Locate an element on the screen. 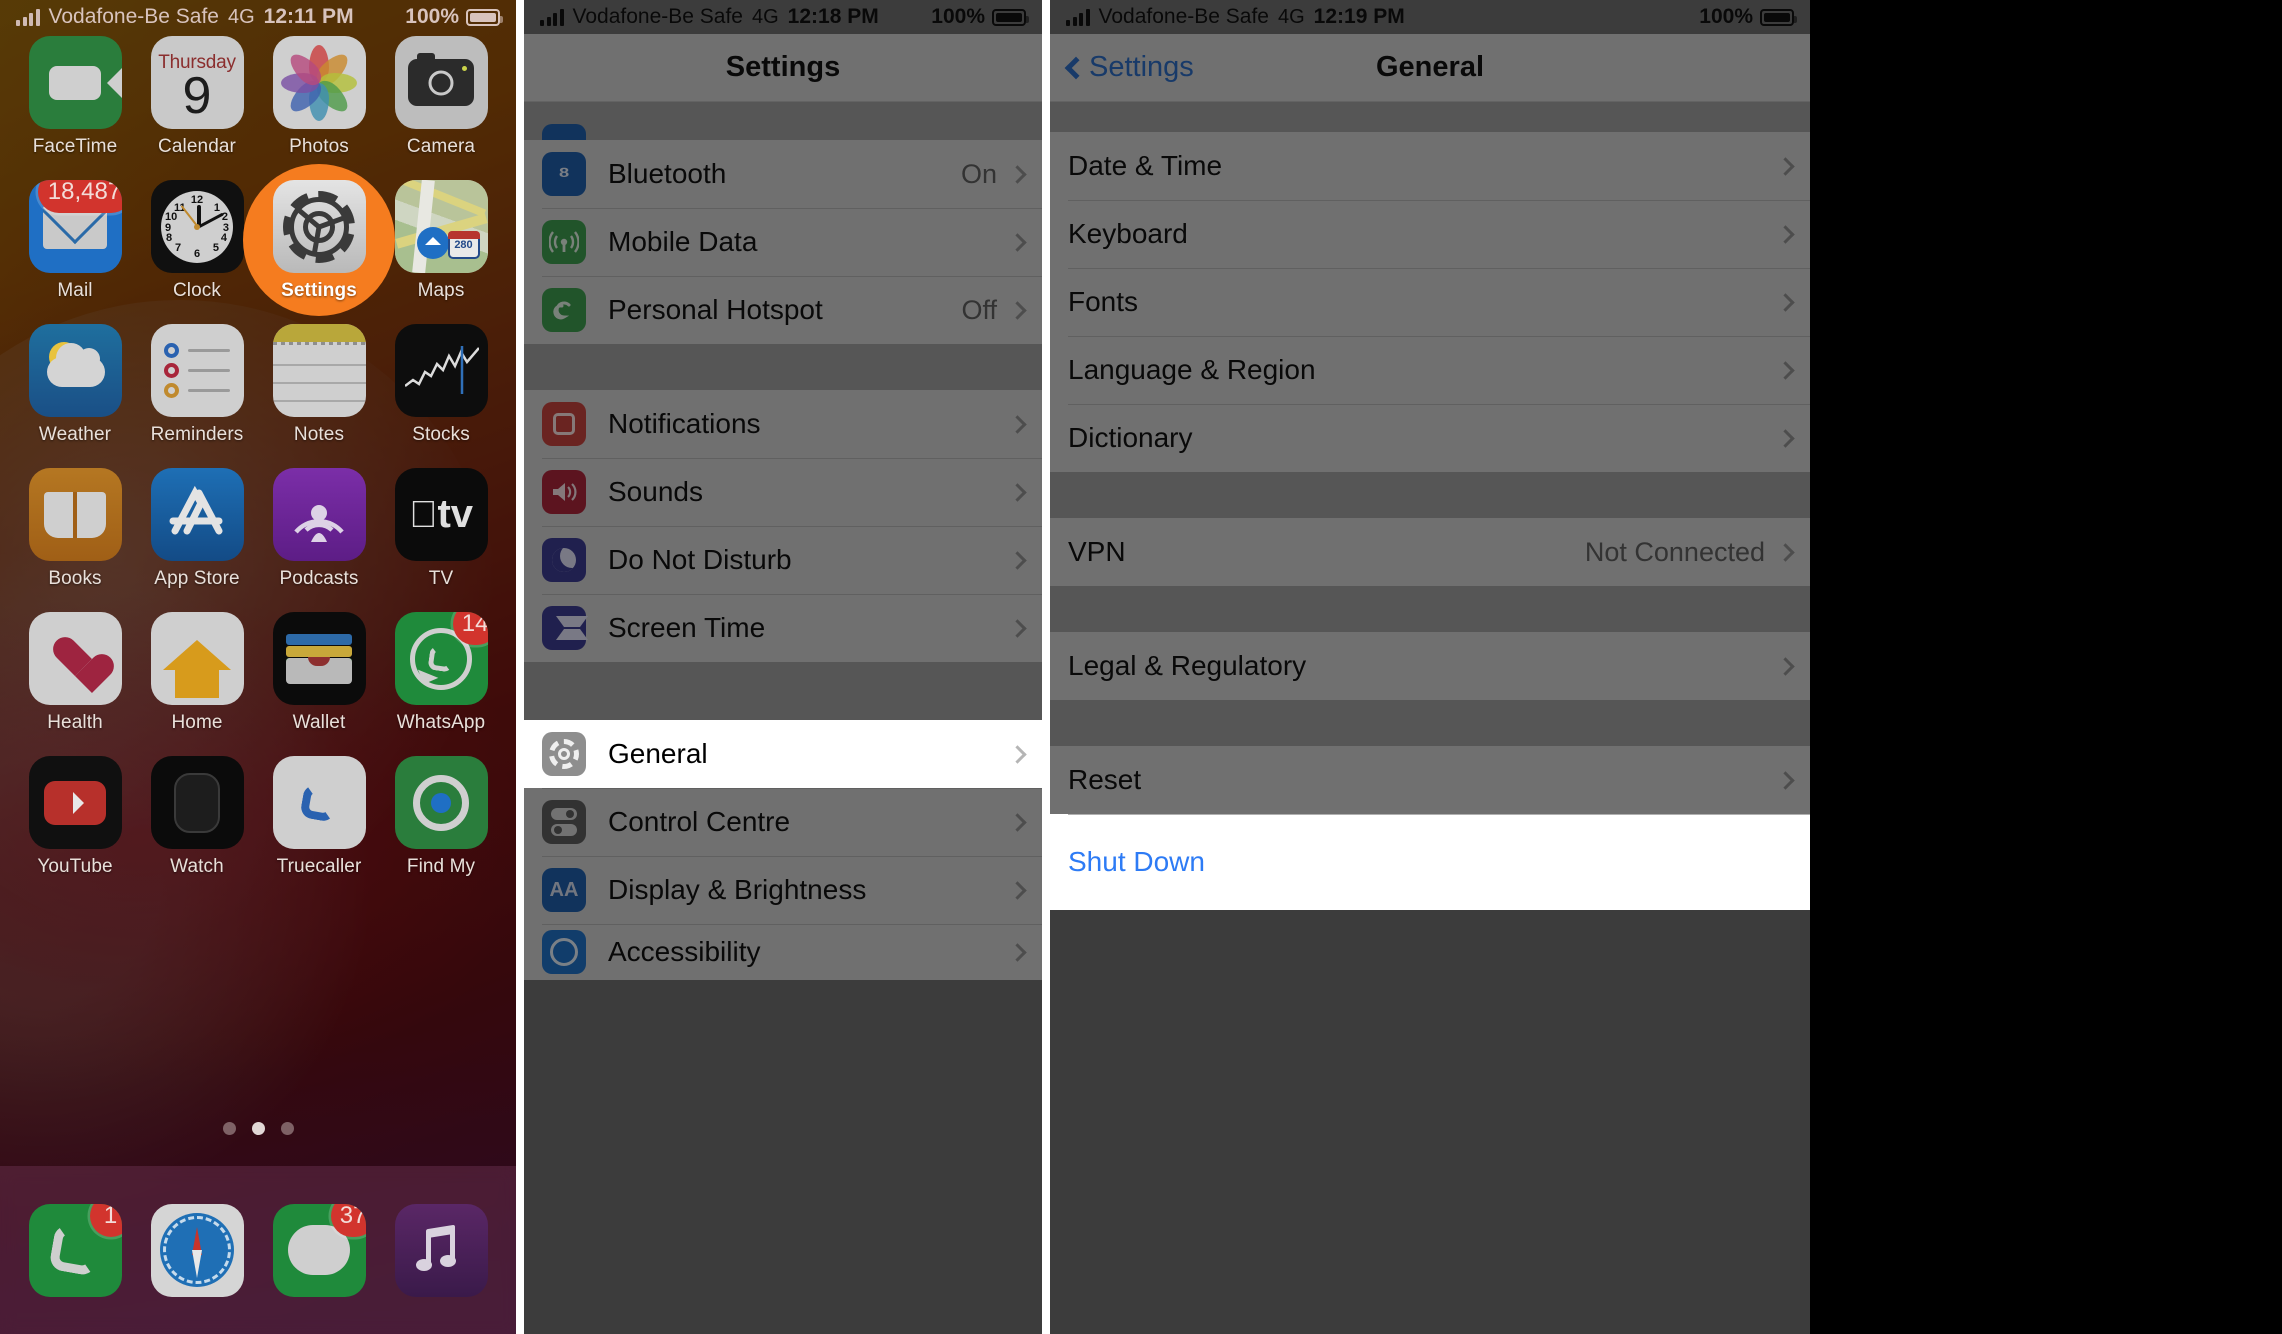  settings-row-notifications: Notifications is located at coordinates (783, 424).